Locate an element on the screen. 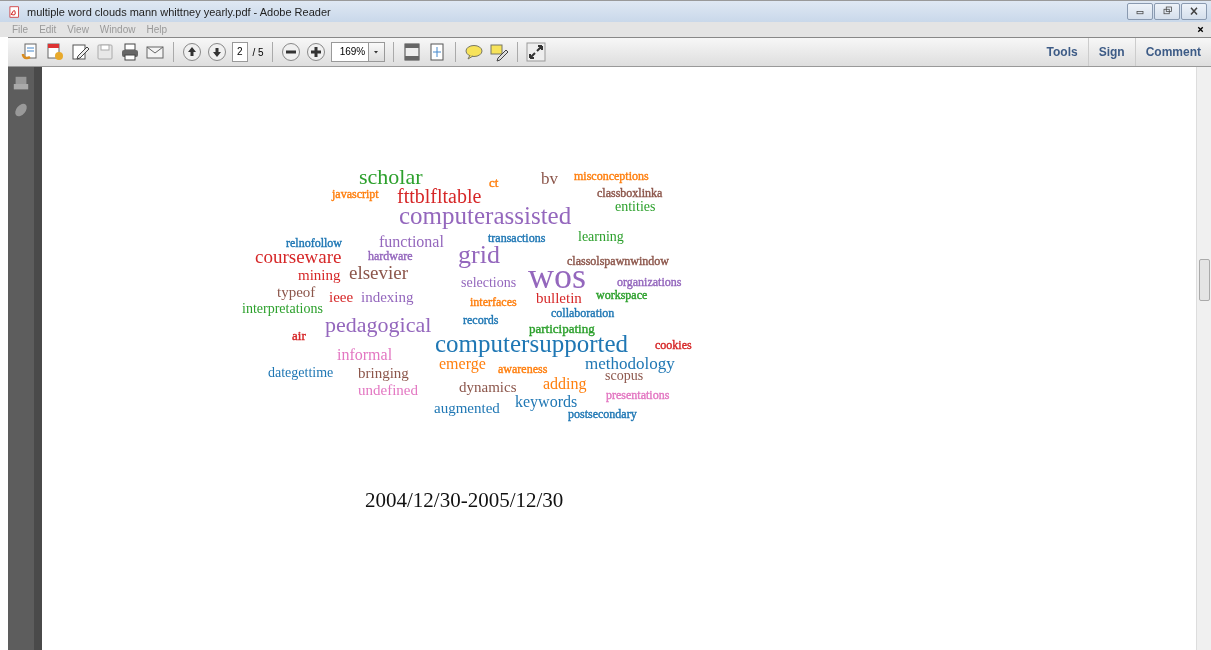 The width and height of the screenshot is (1211, 650). cloud-word: functional is located at coordinates (411, 242).